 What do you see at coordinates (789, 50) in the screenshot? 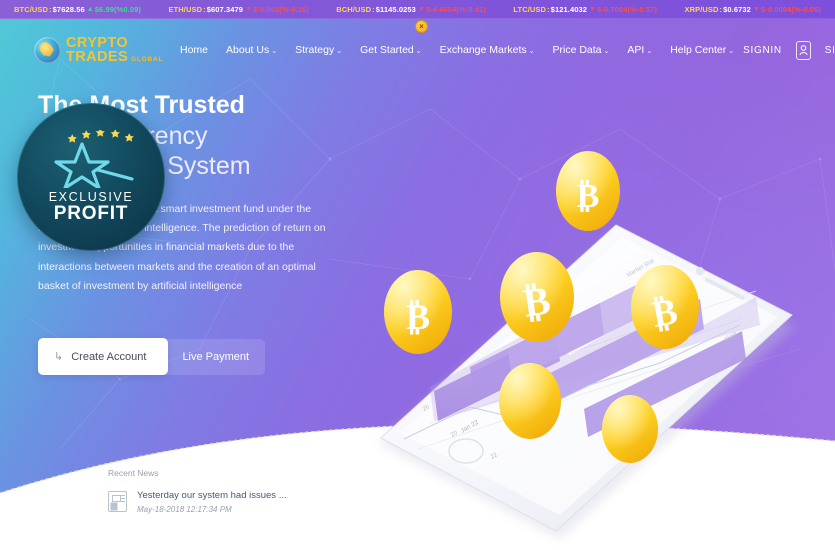
I see `auth-area: SIGNIN SIGNUP` at bounding box center [789, 50].